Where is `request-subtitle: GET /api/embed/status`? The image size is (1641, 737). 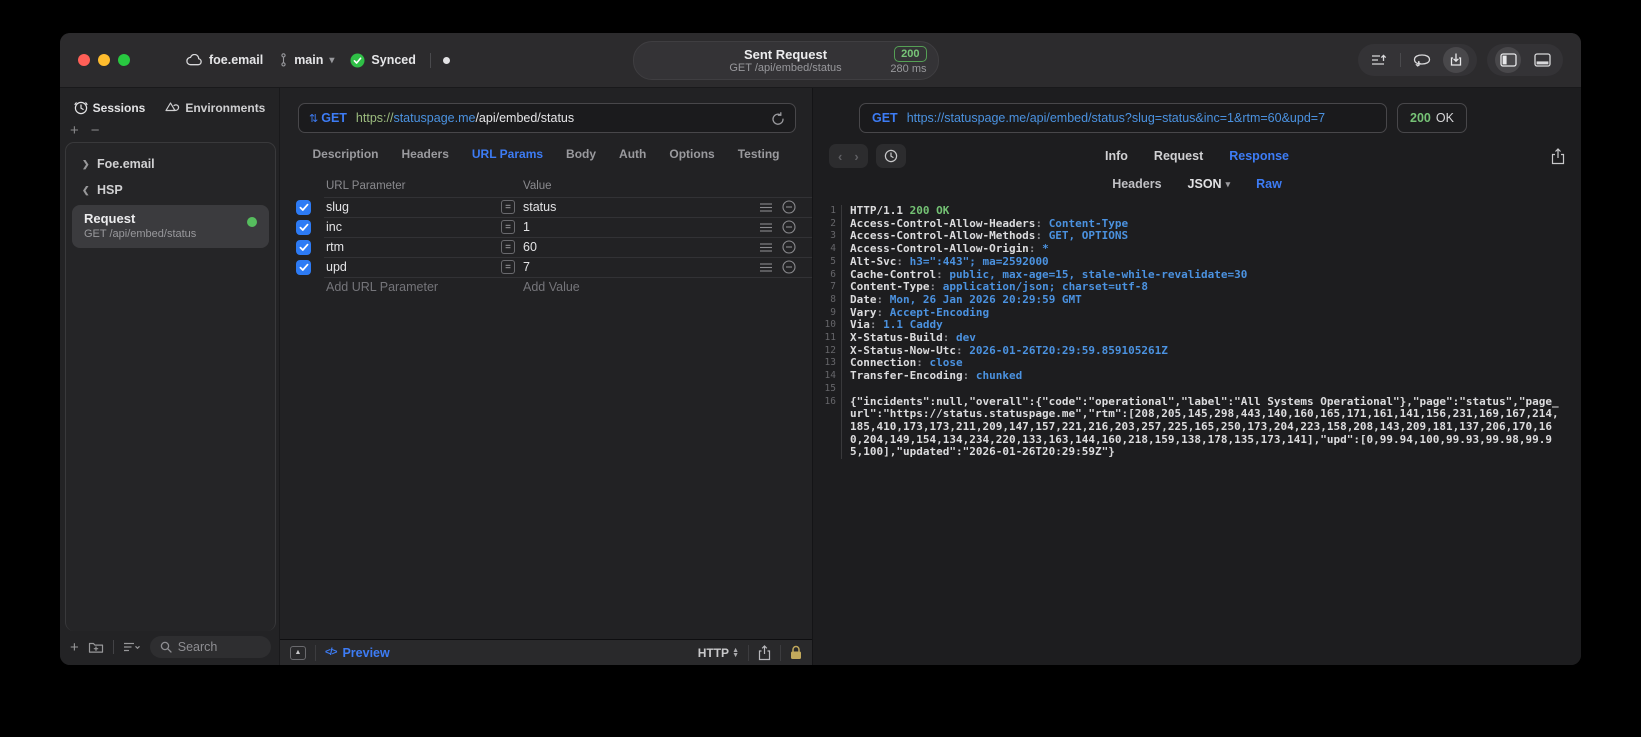 request-subtitle: GET /api/embed/status is located at coordinates (140, 234).